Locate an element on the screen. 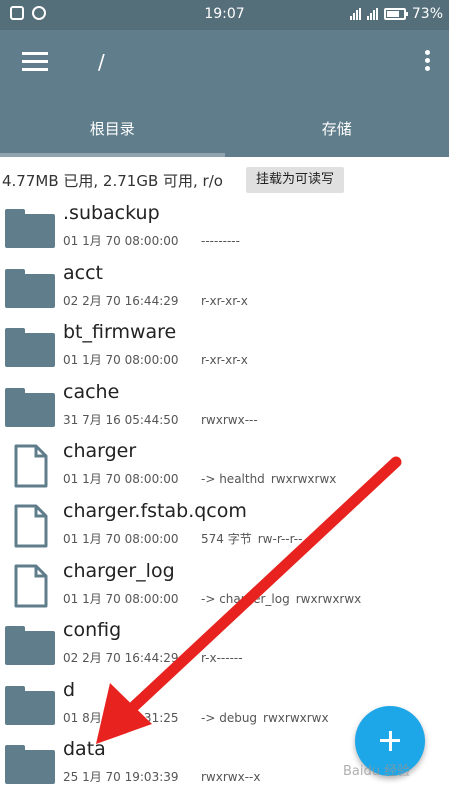 The height and width of the screenshot is (800, 449). signal-icon is located at coordinates (355, 14).